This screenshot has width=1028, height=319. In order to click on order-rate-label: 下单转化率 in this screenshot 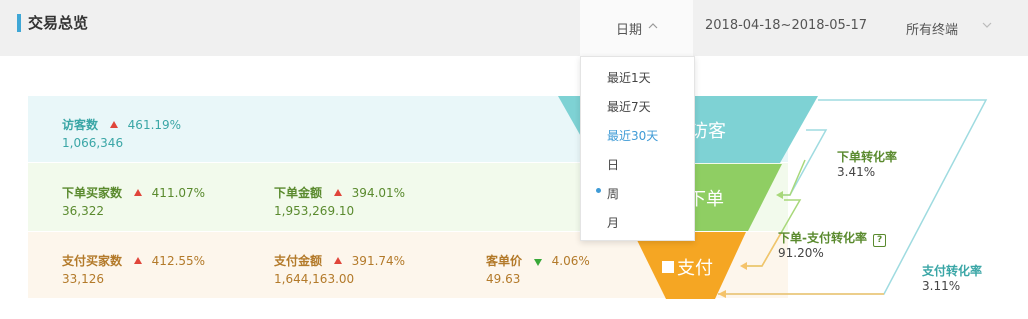, I will do `click(867, 157)`.